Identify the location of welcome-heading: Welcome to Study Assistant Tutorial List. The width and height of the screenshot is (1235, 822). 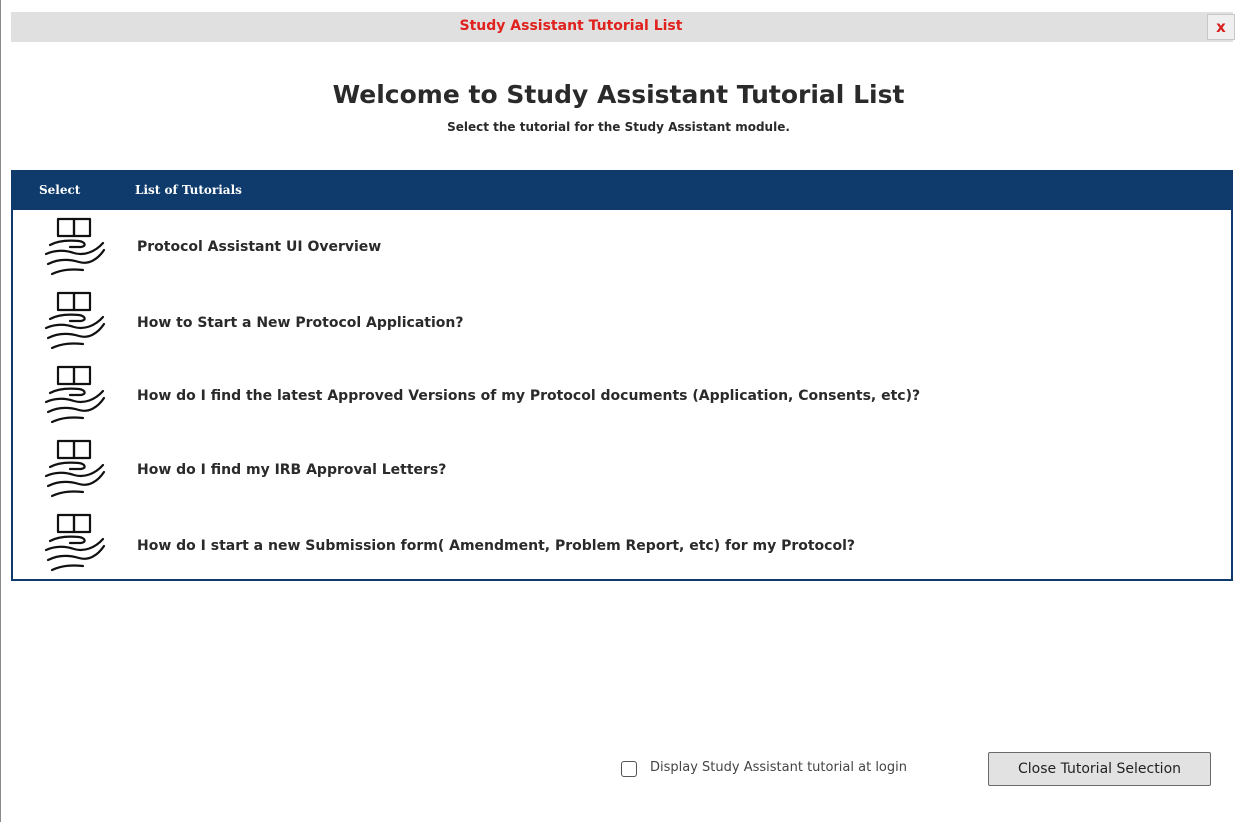
(618, 94).